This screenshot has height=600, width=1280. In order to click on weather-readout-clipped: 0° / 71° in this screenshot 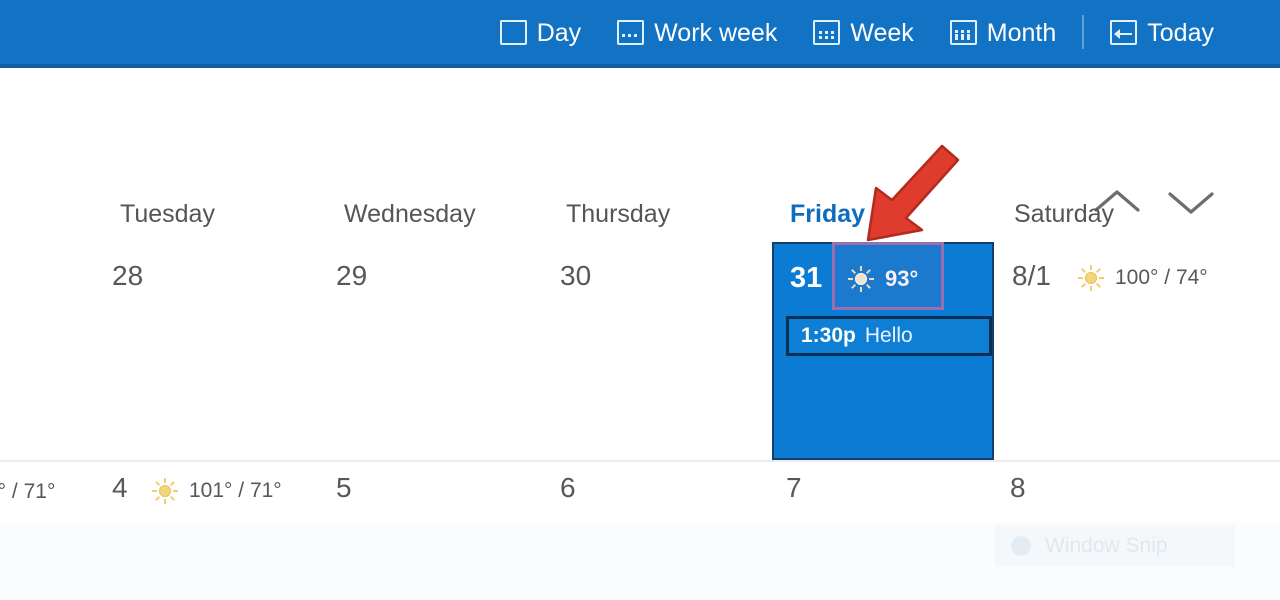, I will do `click(27, 492)`.